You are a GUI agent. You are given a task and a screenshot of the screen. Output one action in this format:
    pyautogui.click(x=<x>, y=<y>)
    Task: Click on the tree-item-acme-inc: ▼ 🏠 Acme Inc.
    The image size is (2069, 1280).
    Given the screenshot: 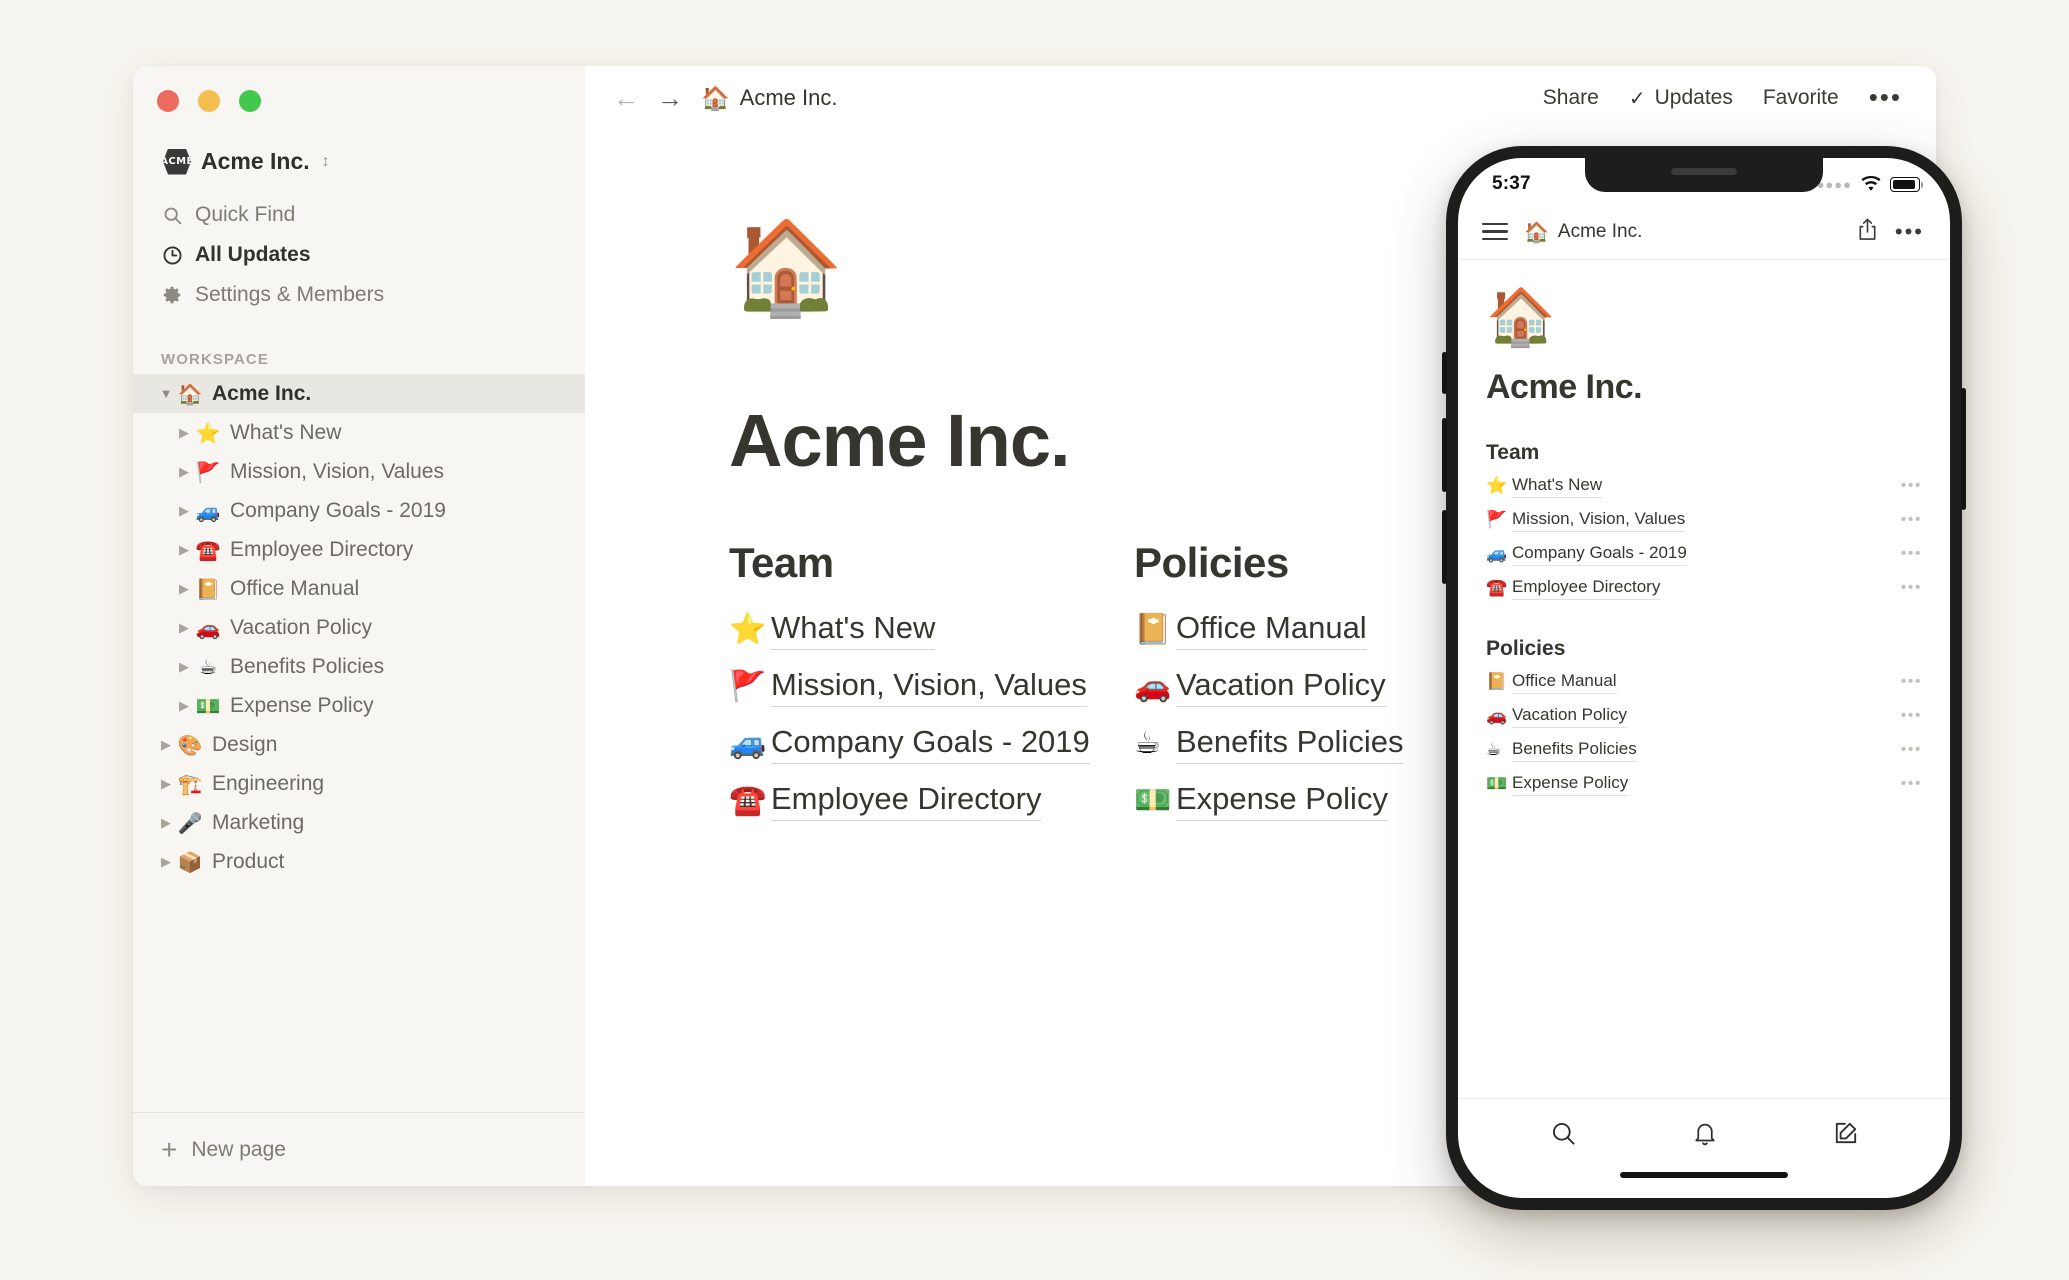 What is the action you would take?
    pyautogui.click(x=359, y=393)
    